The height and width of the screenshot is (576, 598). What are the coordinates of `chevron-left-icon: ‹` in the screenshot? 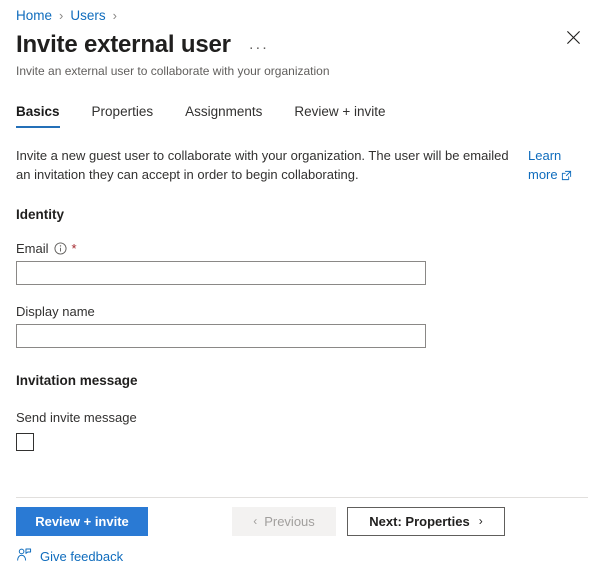 It's located at (255, 521).